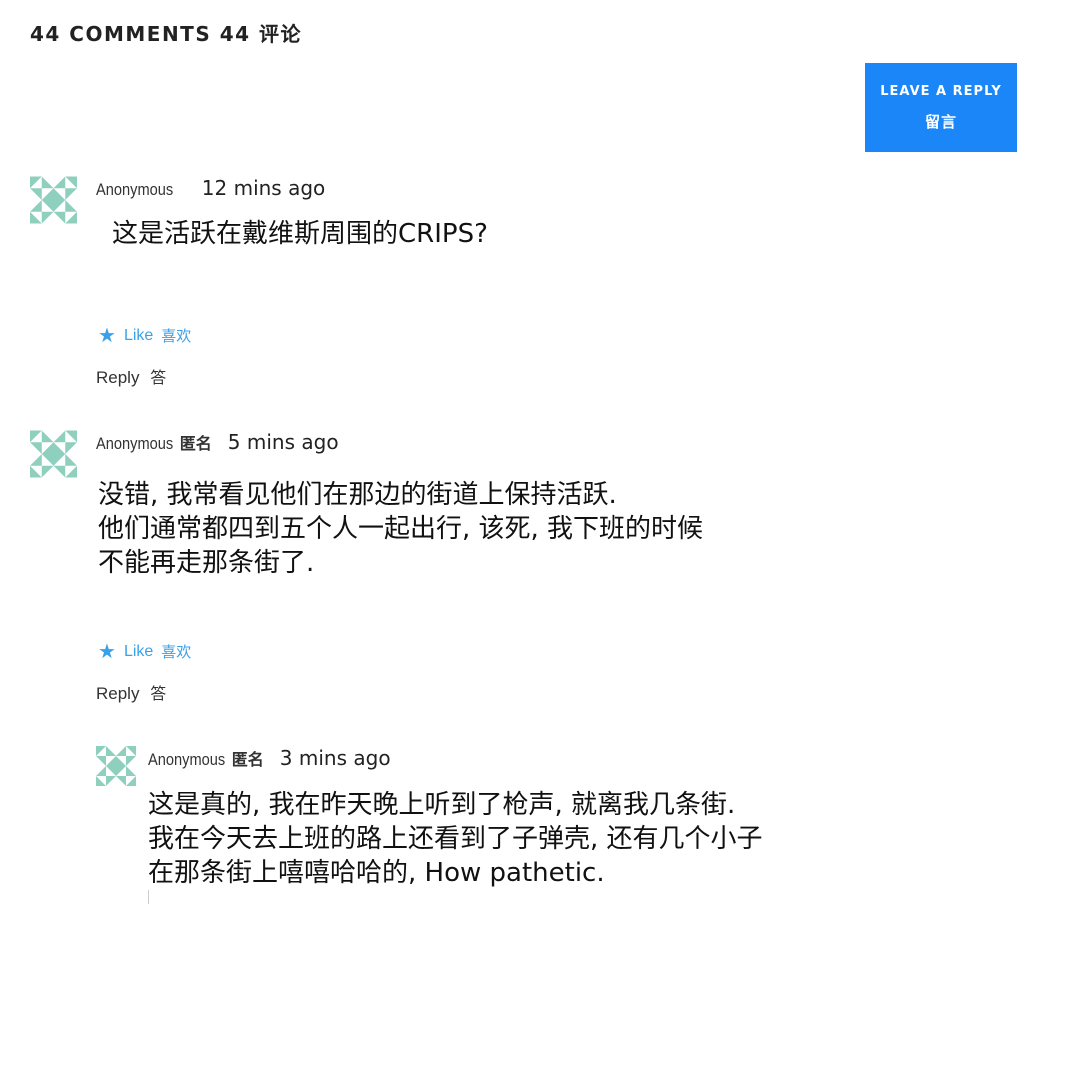 Image resolution: width=1080 pixels, height=1080 pixels. Describe the element at coordinates (941, 91) in the screenshot. I see `leave-a-reply-label: LEAVE A REPLY` at that location.